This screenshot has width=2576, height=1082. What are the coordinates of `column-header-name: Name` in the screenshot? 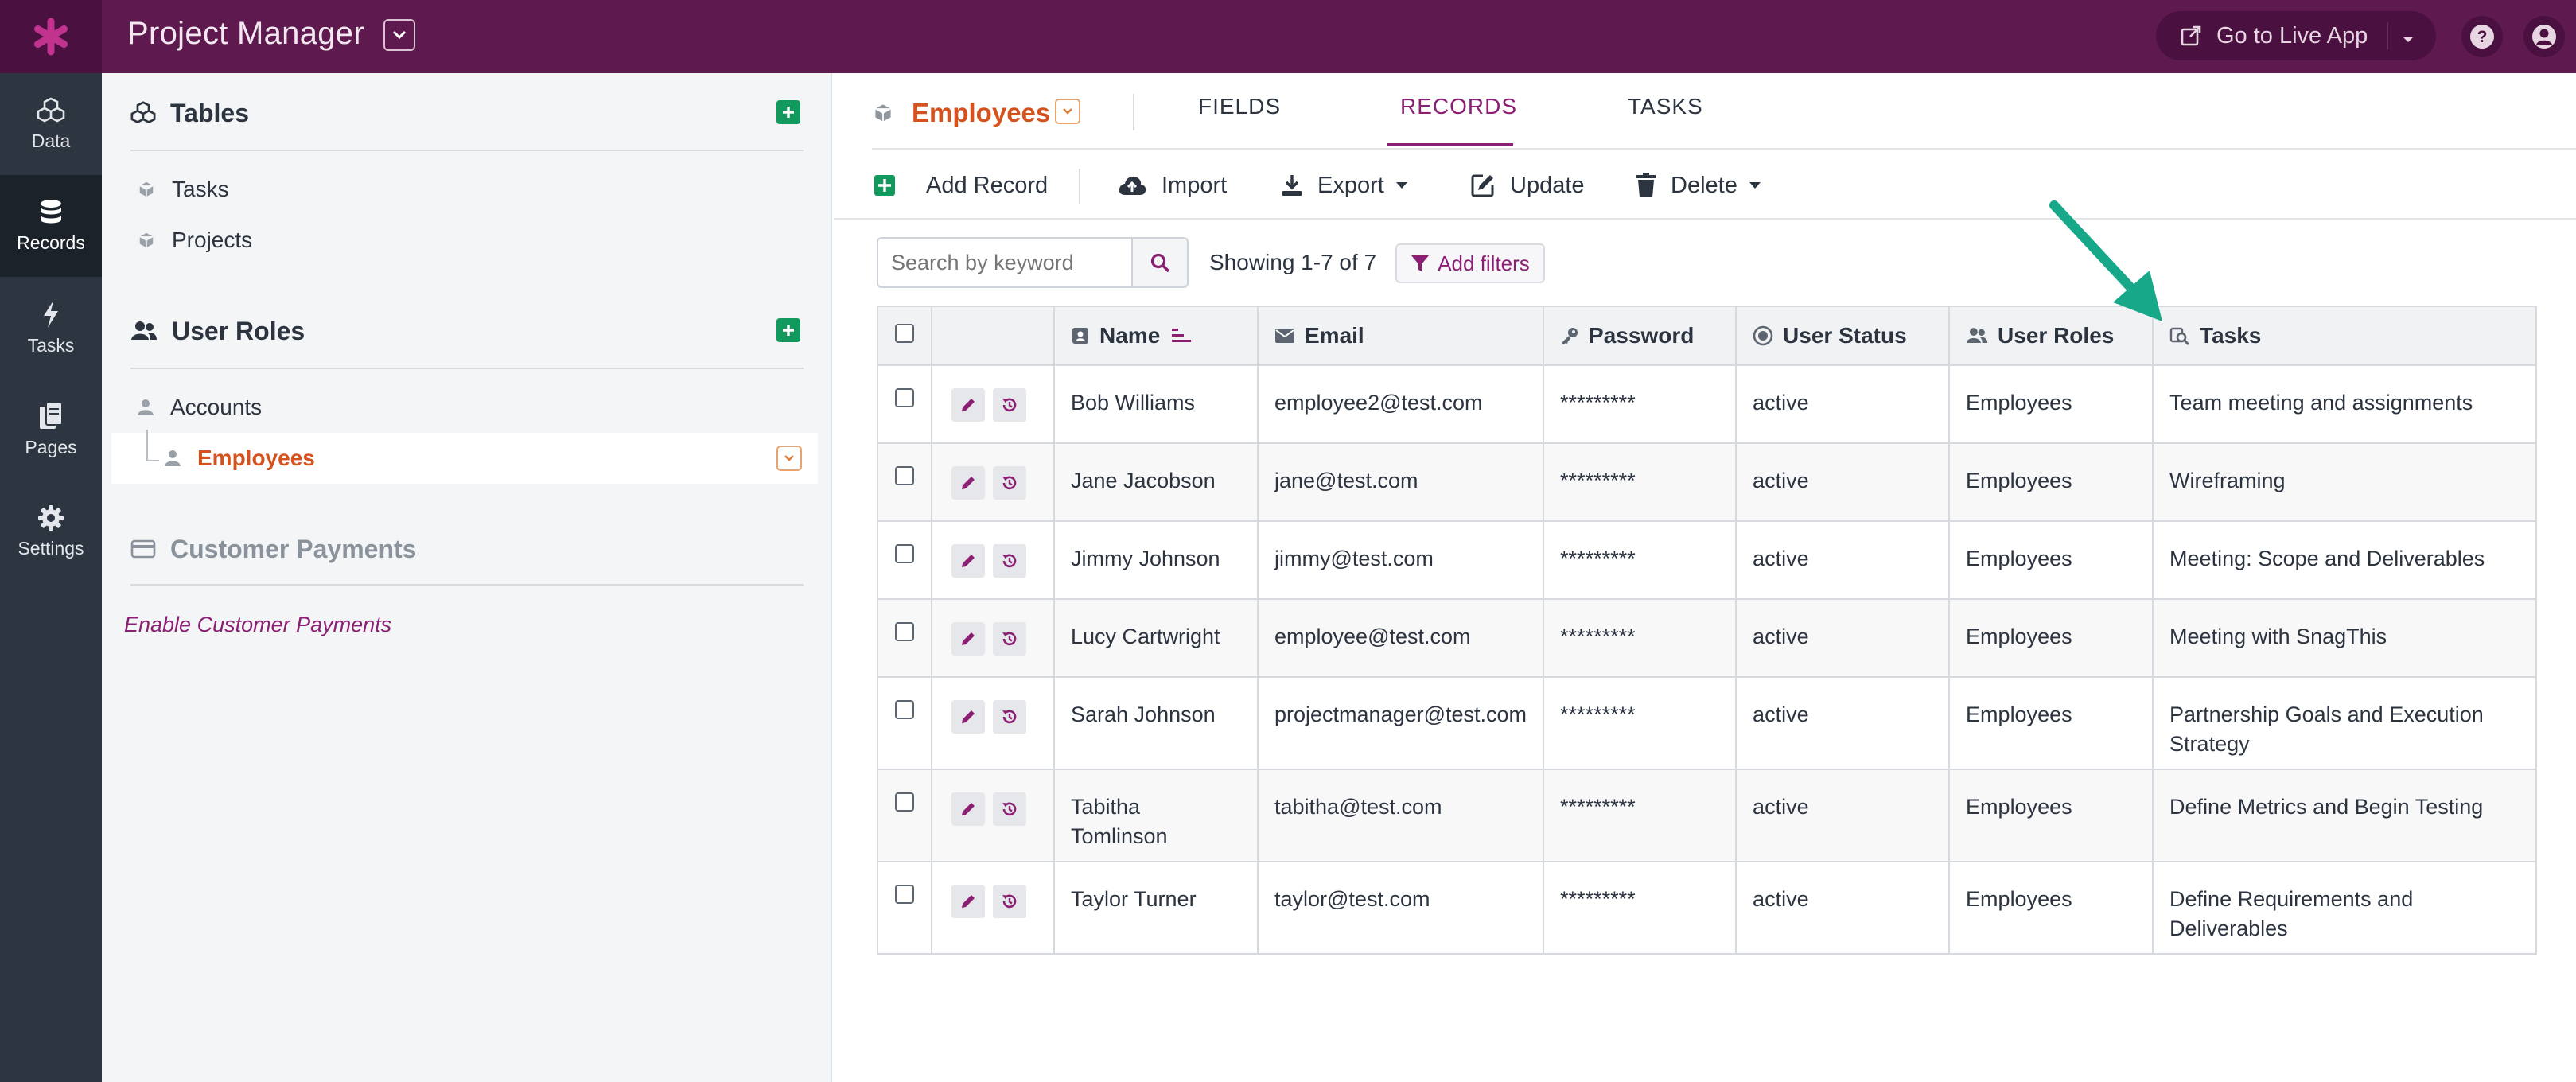 It's located at (1156, 336).